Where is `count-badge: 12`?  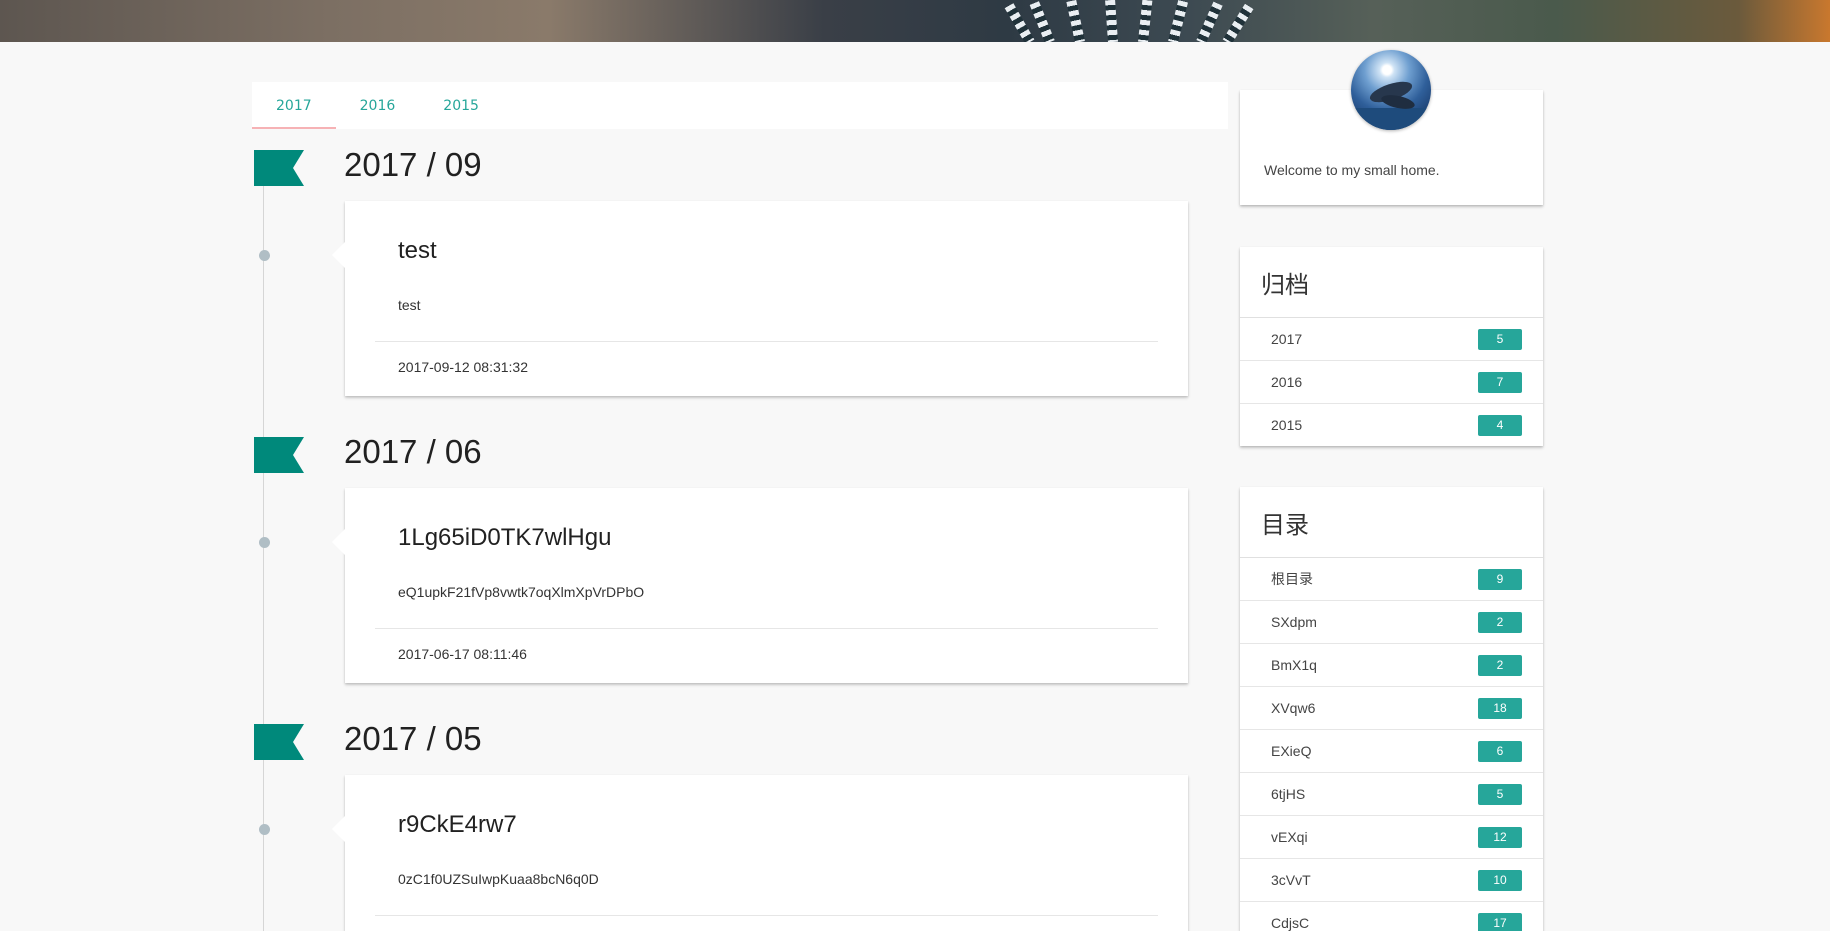
count-badge: 12 is located at coordinates (1500, 837).